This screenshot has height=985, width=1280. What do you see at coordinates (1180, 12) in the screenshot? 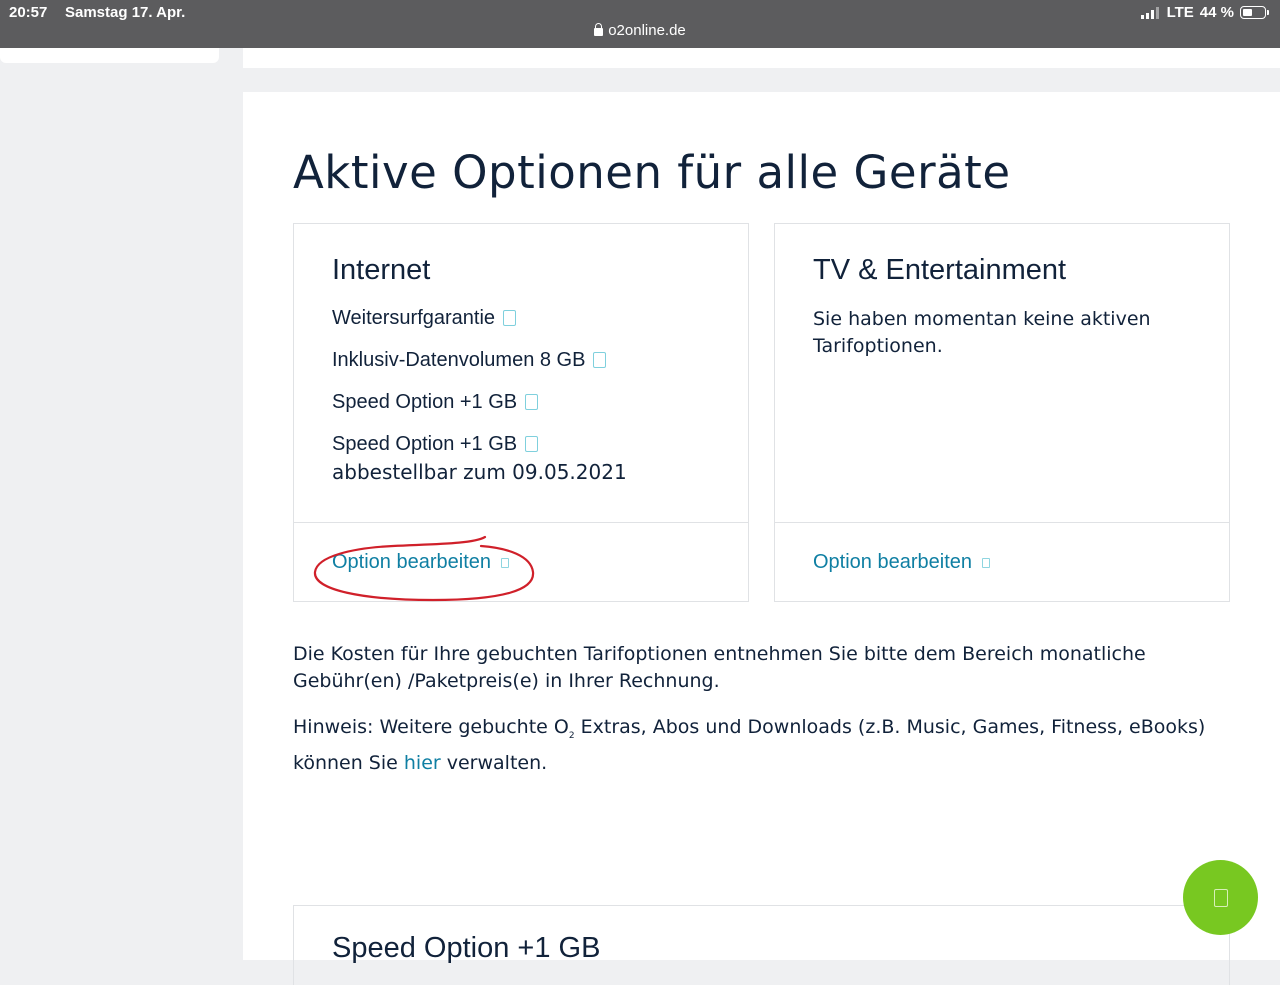
I see `network-label: LTE` at bounding box center [1180, 12].